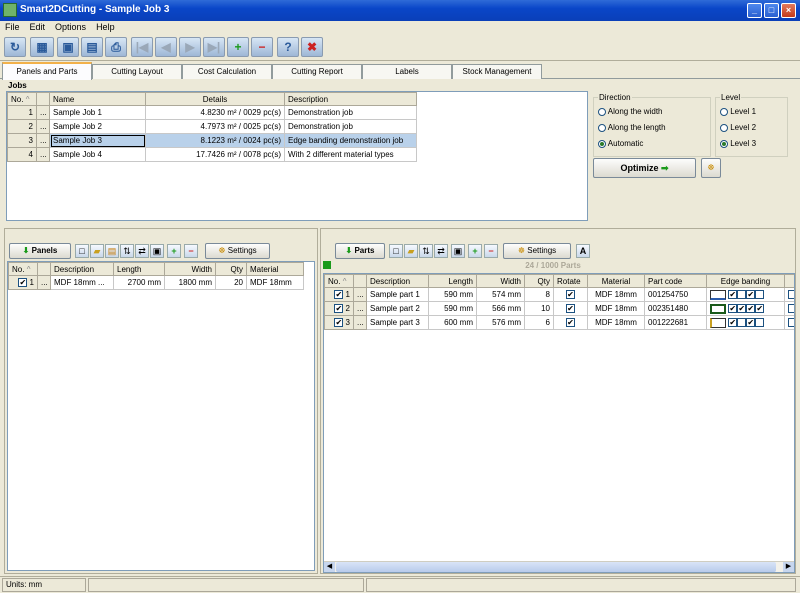 The width and height of the screenshot is (800, 593). Describe the element at coordinates (570, 281) in the screenshot. I see `parts-col-rotate: Rotate` at that location.